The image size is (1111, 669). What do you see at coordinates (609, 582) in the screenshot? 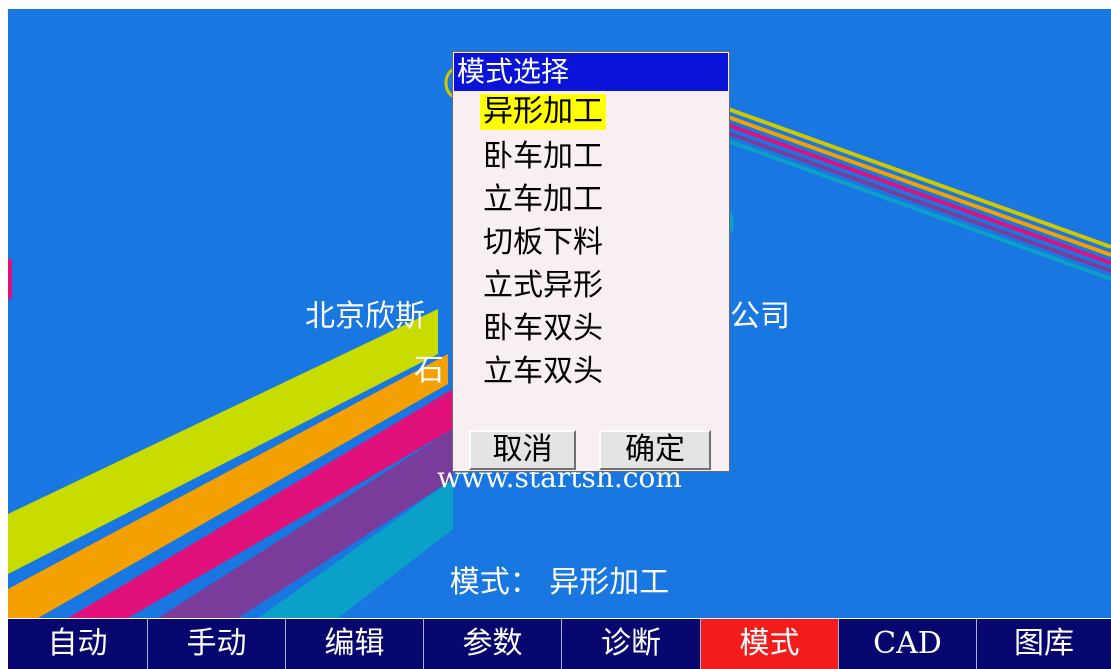
I see `current-mode-value: 异形加工` at bounding box center [609, 582].